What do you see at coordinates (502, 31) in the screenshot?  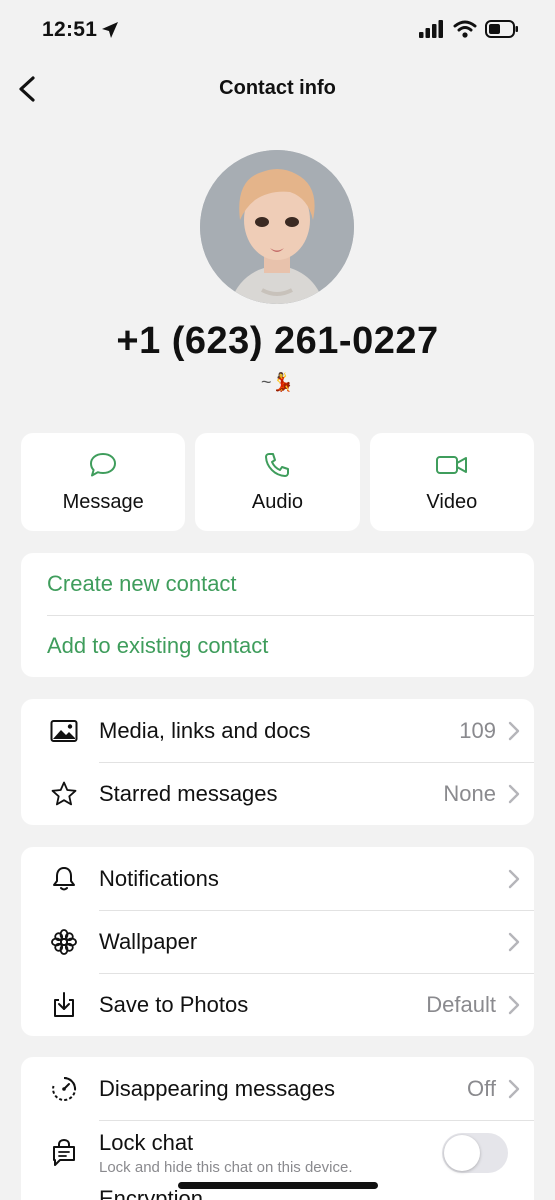 I see `battery-icon` at bounding box center [502, 31].